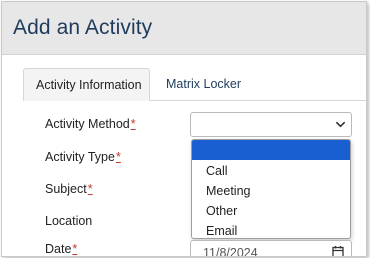 The image size is (370, 258). I want to click on tab-activity-information: Activity Information, so click(86, 84).